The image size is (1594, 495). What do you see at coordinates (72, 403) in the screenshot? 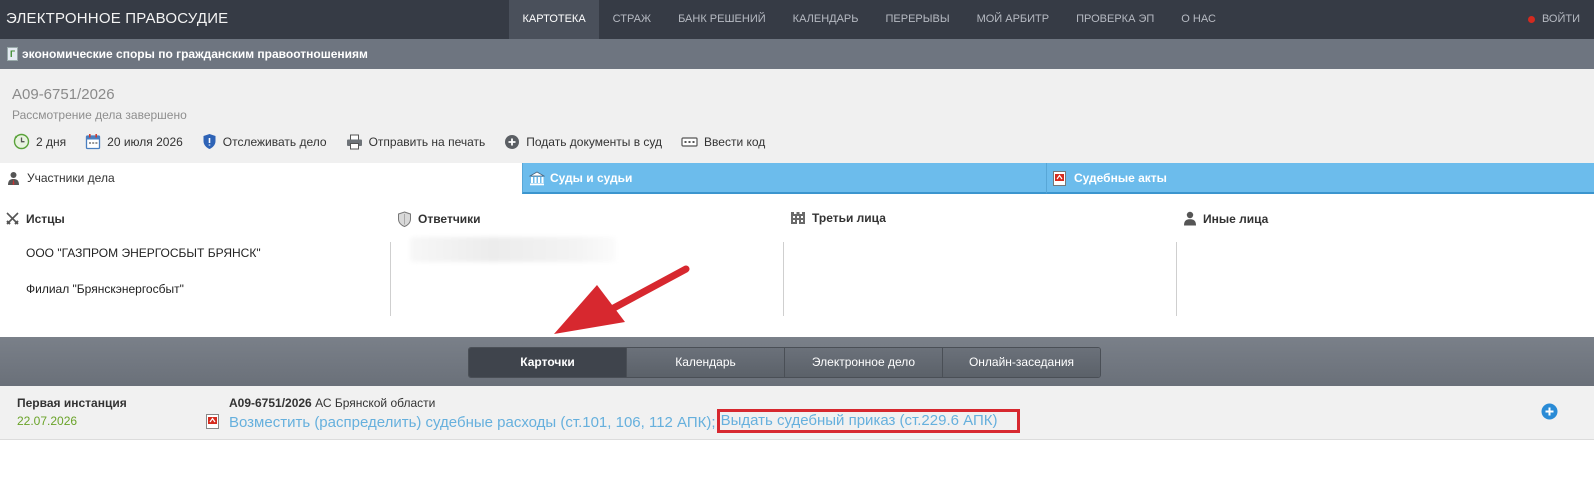
I see `instance-title: Первая инстанция` at bounding box center [72, 403].